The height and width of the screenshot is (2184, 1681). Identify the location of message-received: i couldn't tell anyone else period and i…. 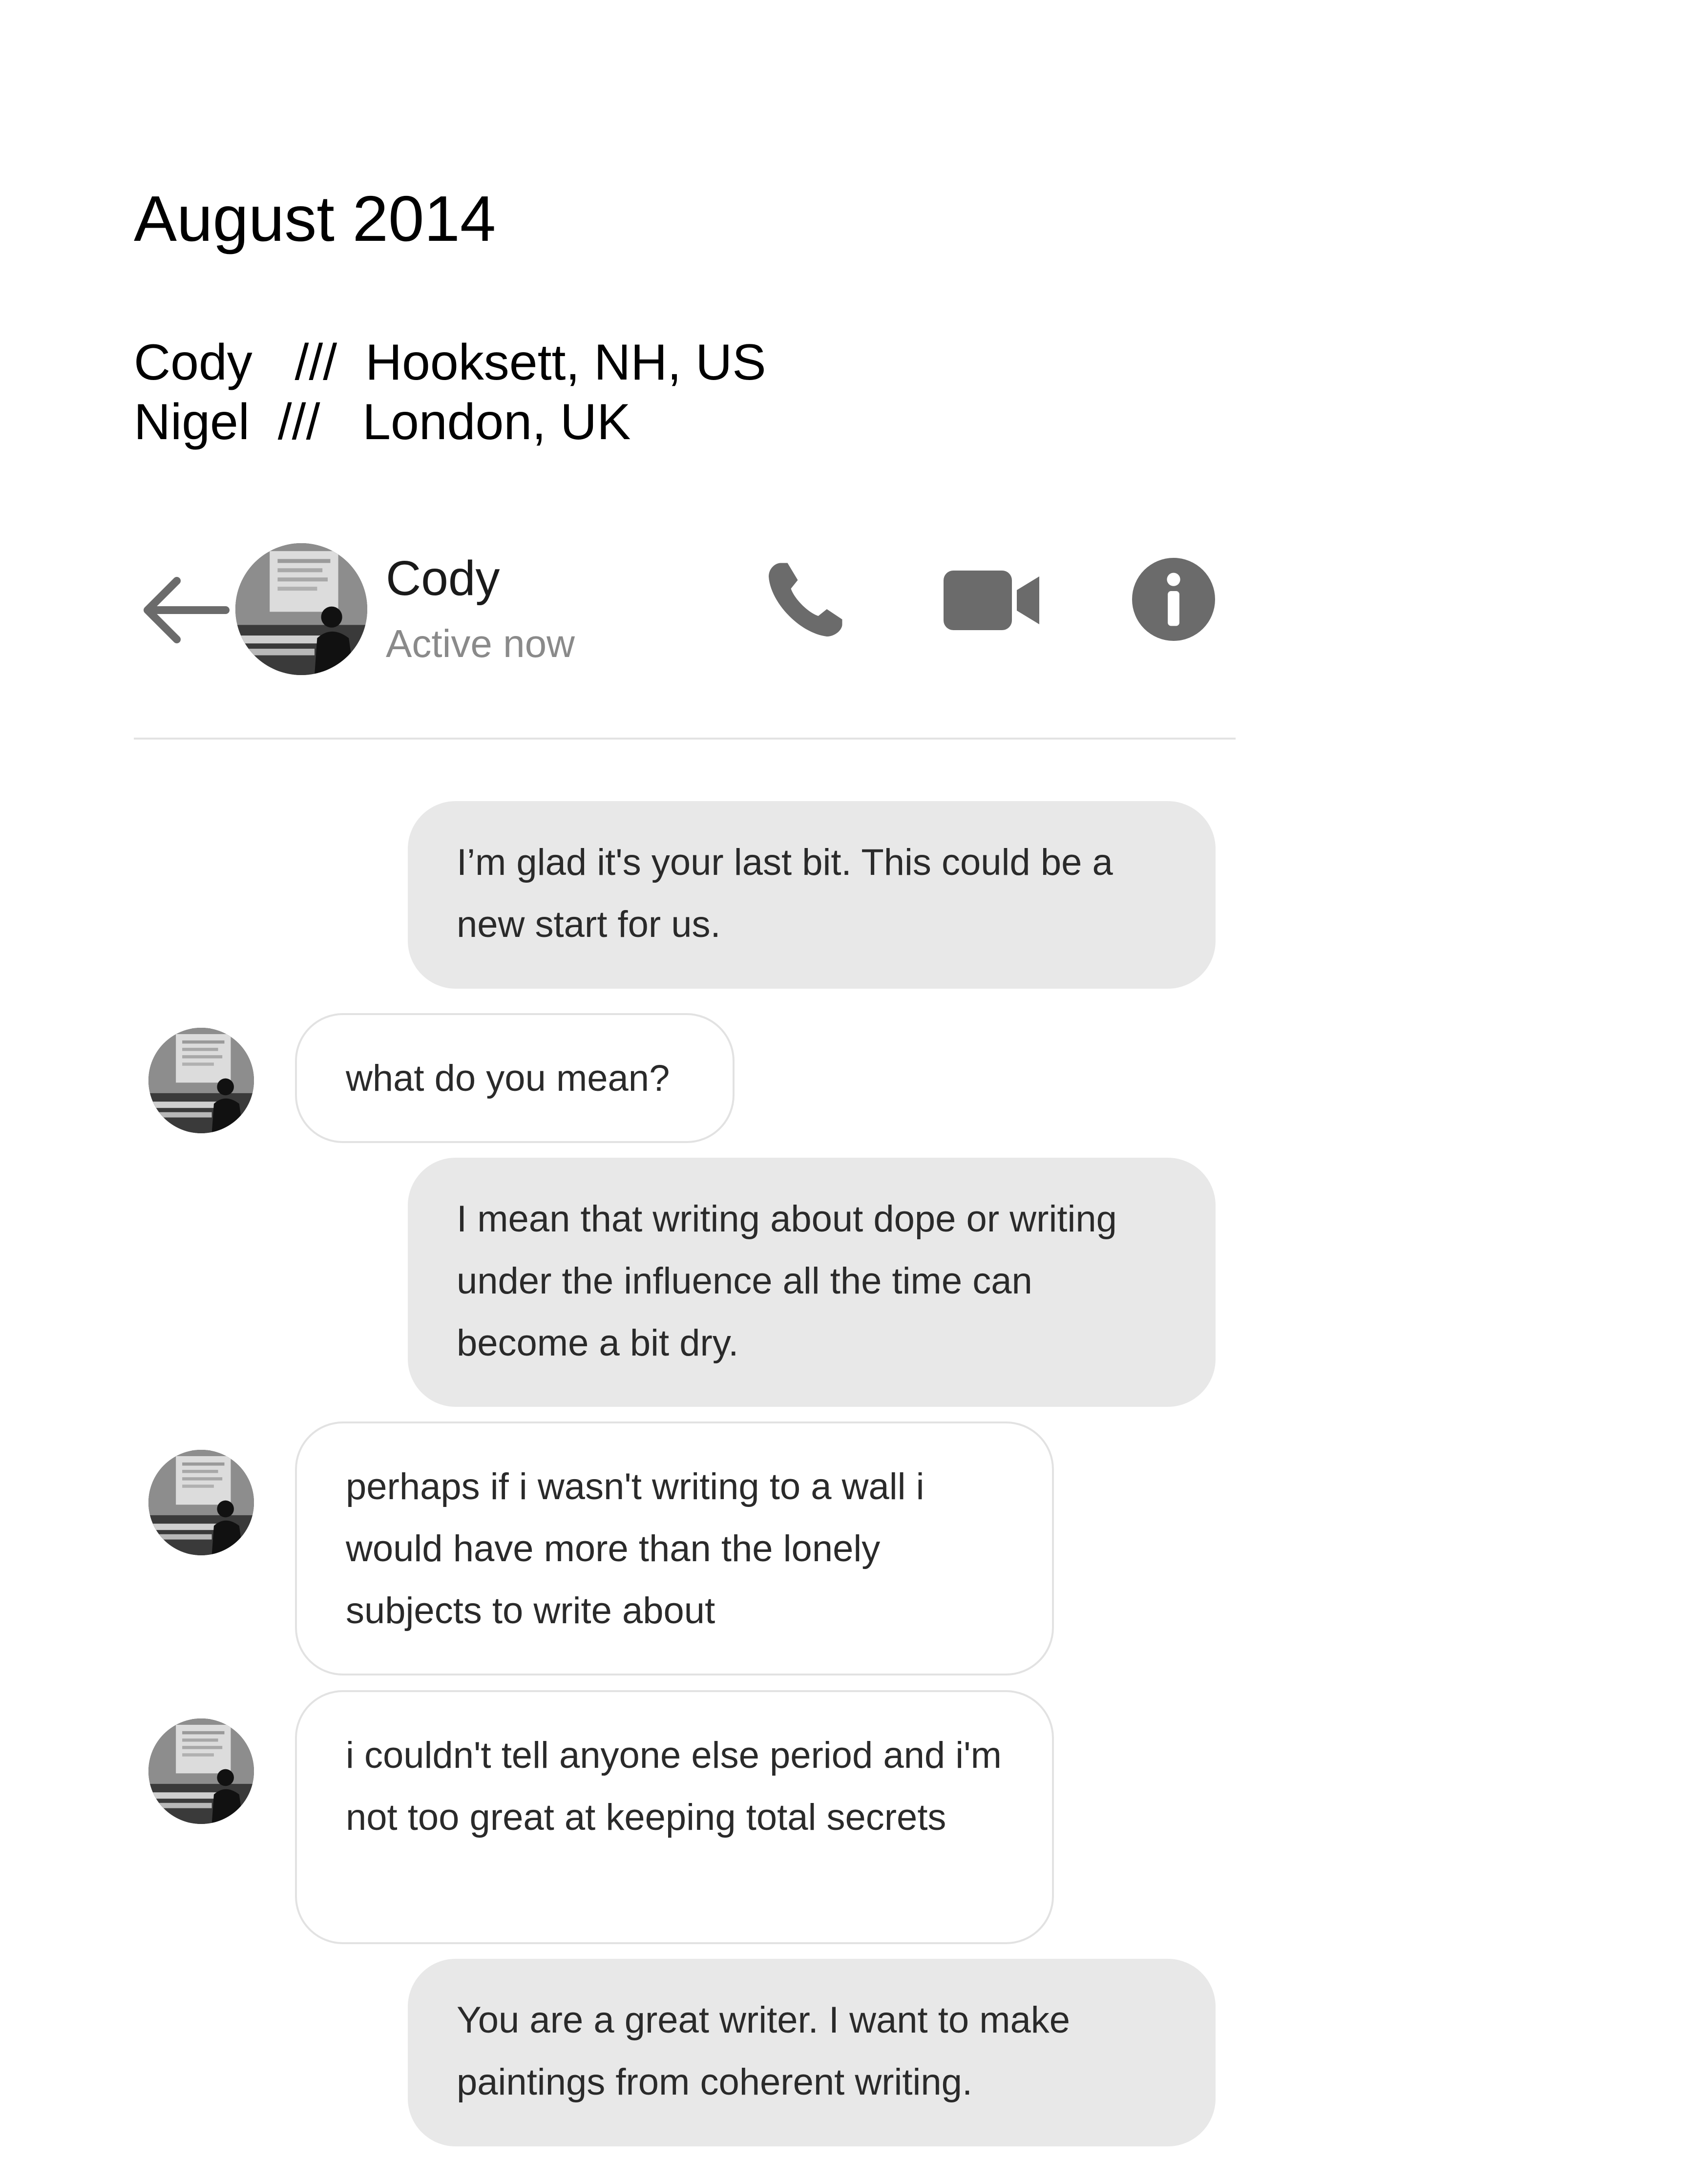
(675, 1817).